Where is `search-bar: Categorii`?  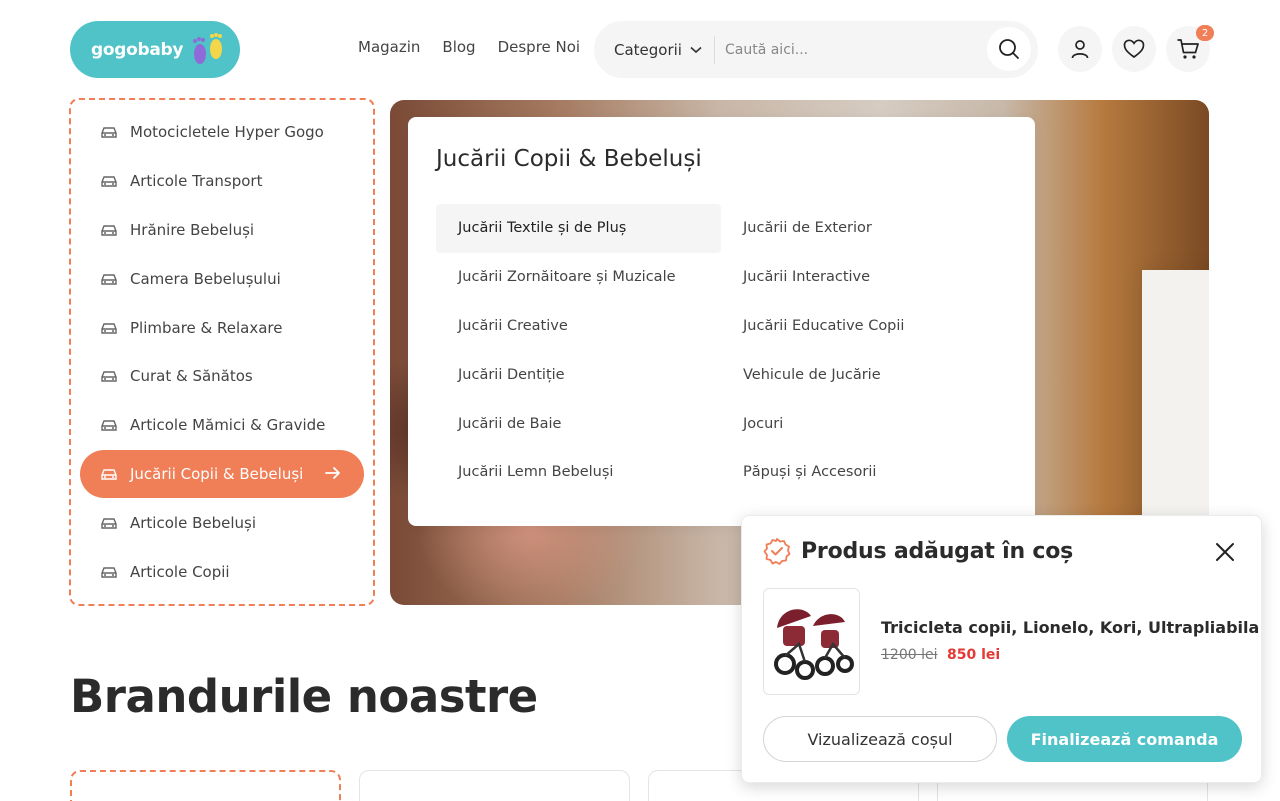 search-bar: Categorii is located at coordinates (816, 49).